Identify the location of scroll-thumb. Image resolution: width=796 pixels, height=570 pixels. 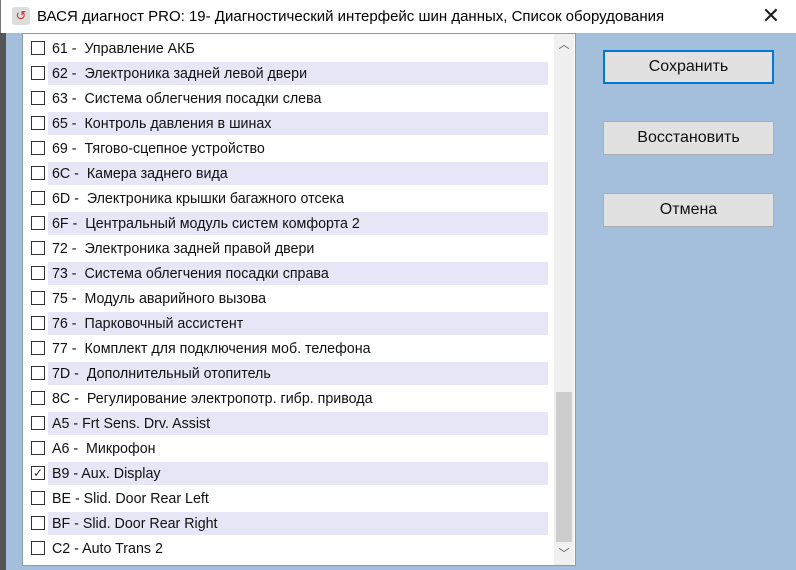
(564, 467).